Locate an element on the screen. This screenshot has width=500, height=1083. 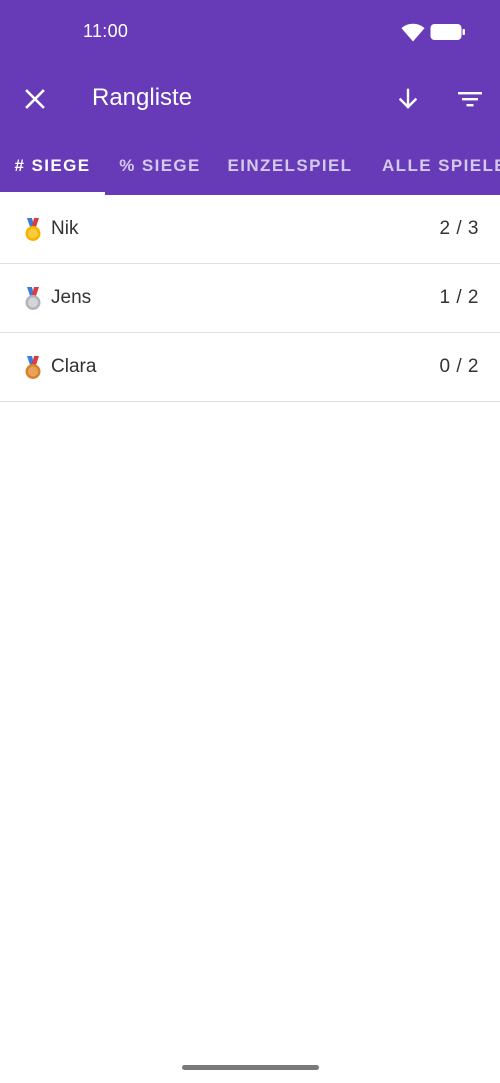
page-title: Rangliste is located at coordinates (142, 97).